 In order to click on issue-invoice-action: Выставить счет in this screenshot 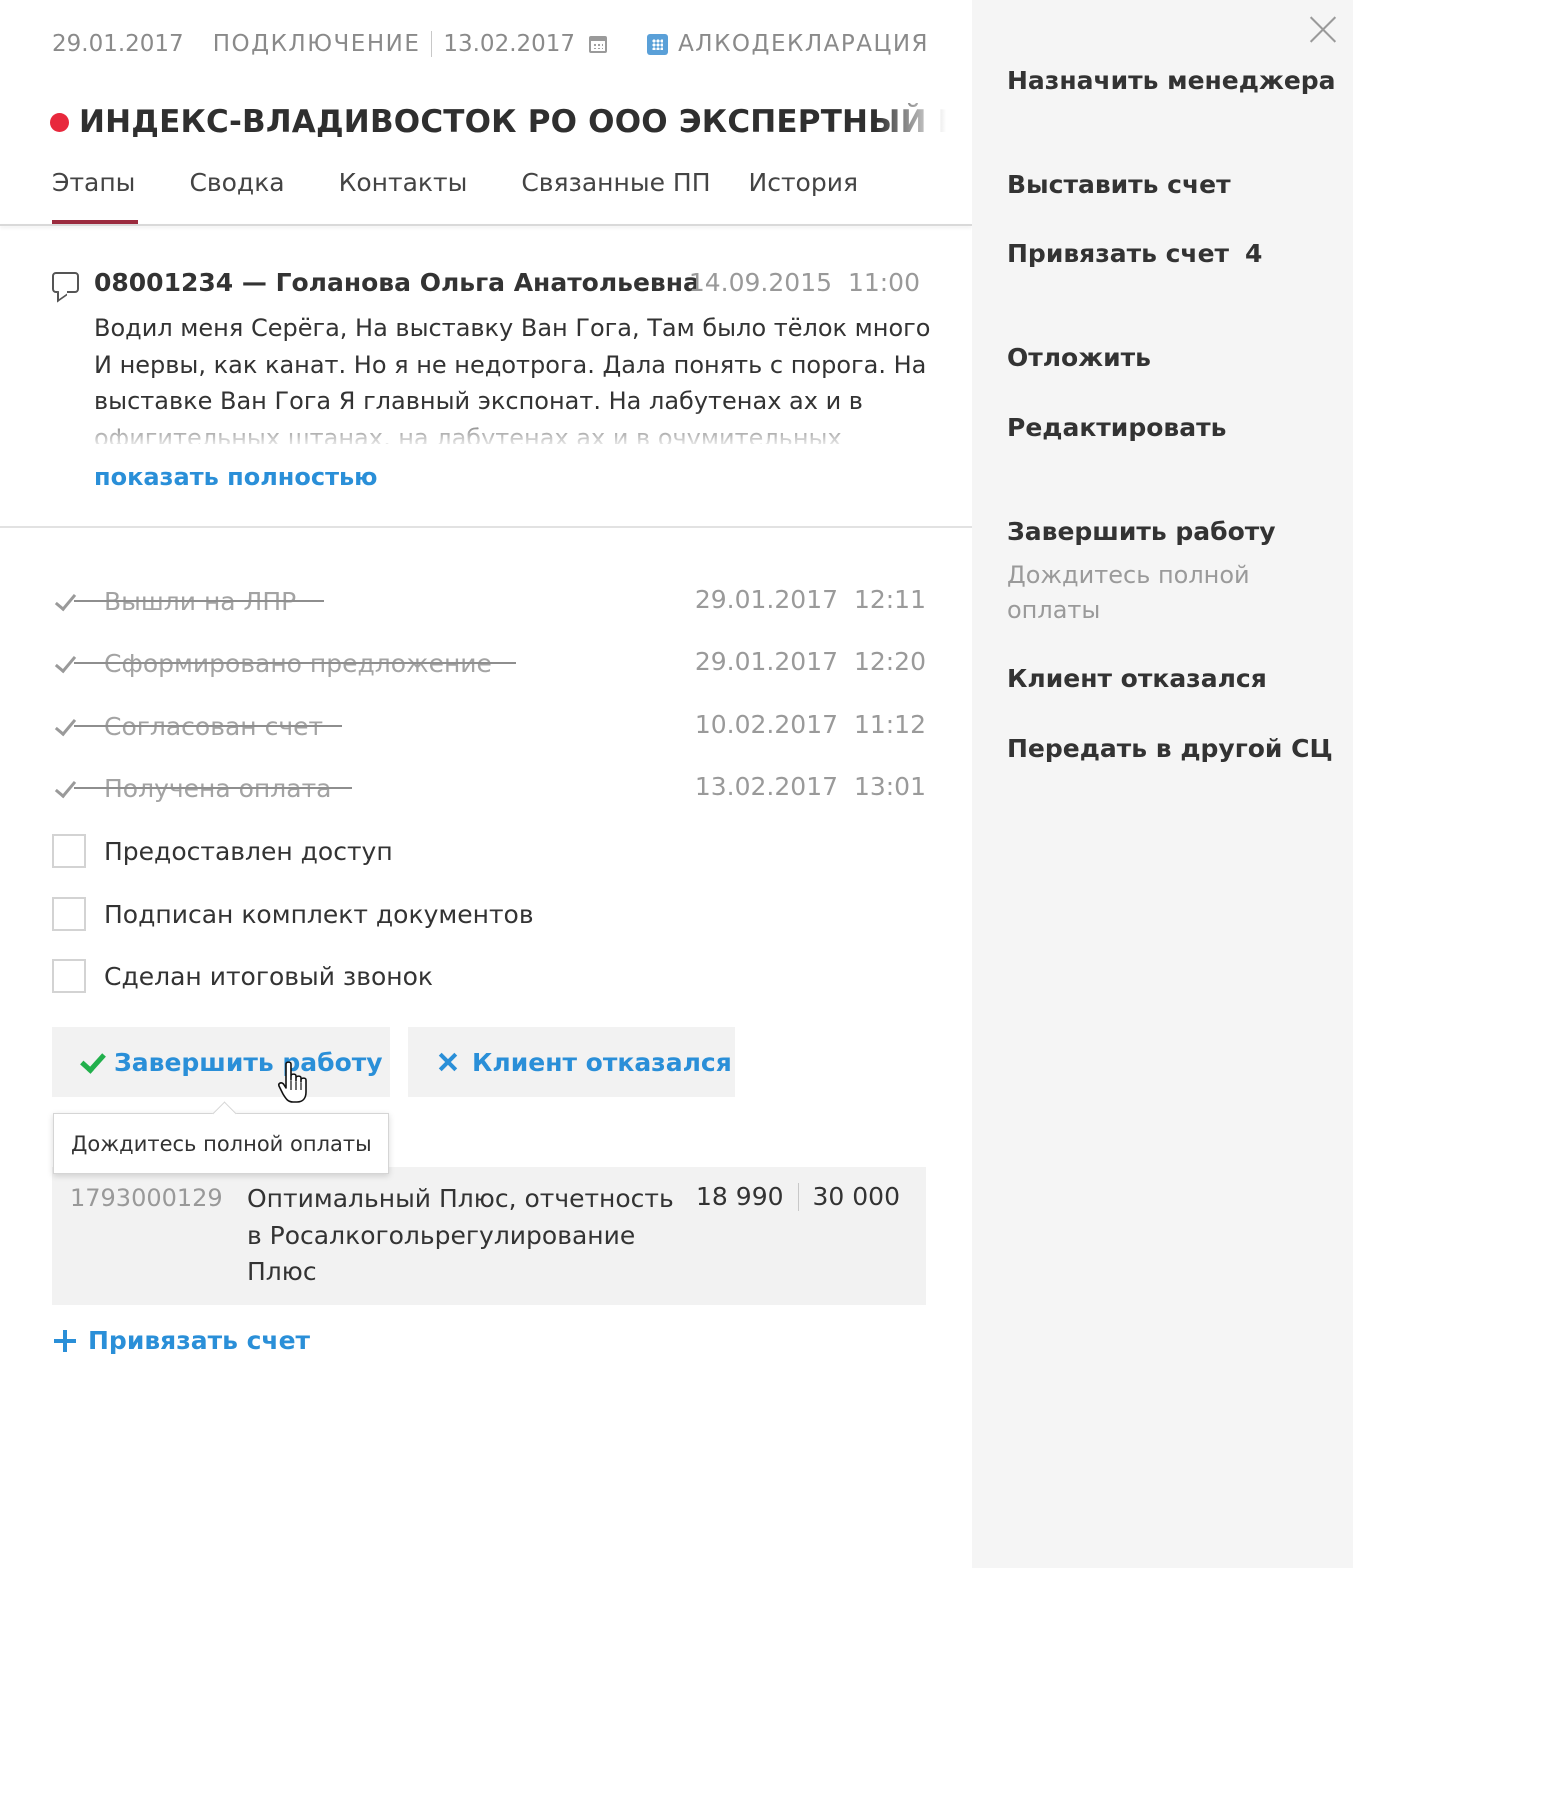, I will do `click(1119, 184)`.